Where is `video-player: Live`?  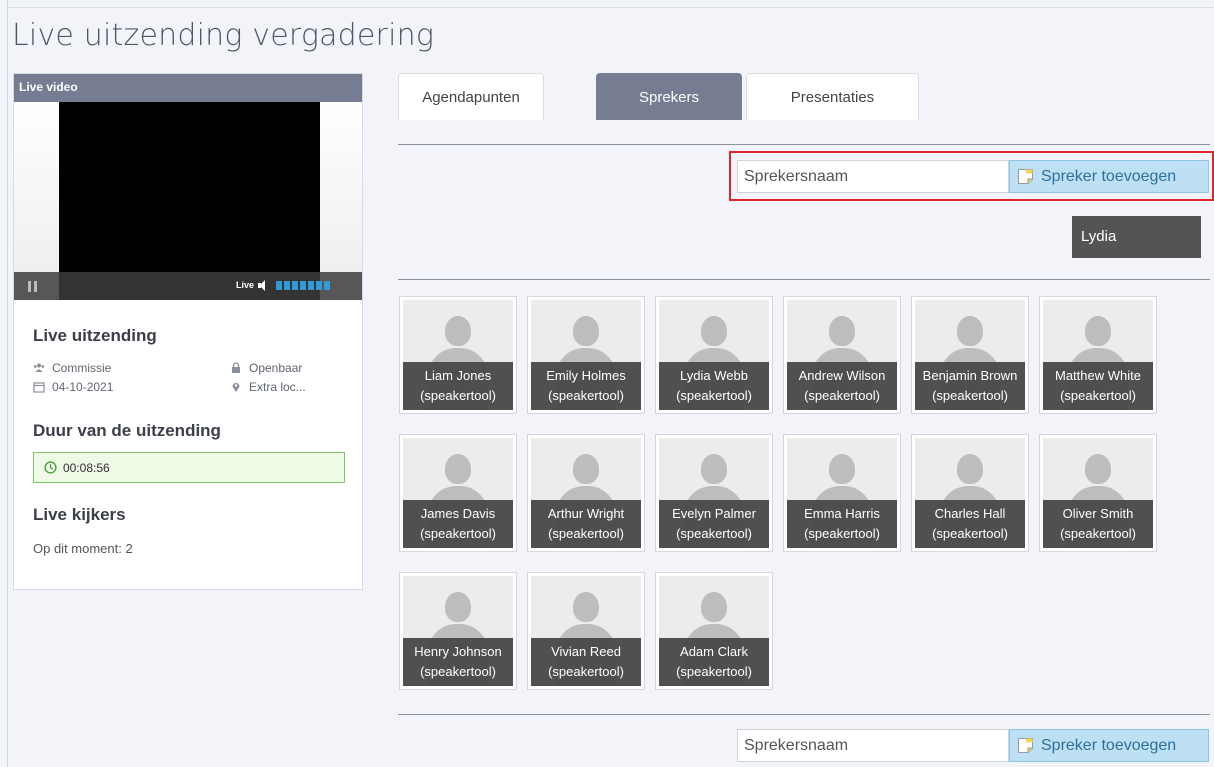
video-player: Live is located at coordinates (188, 201).